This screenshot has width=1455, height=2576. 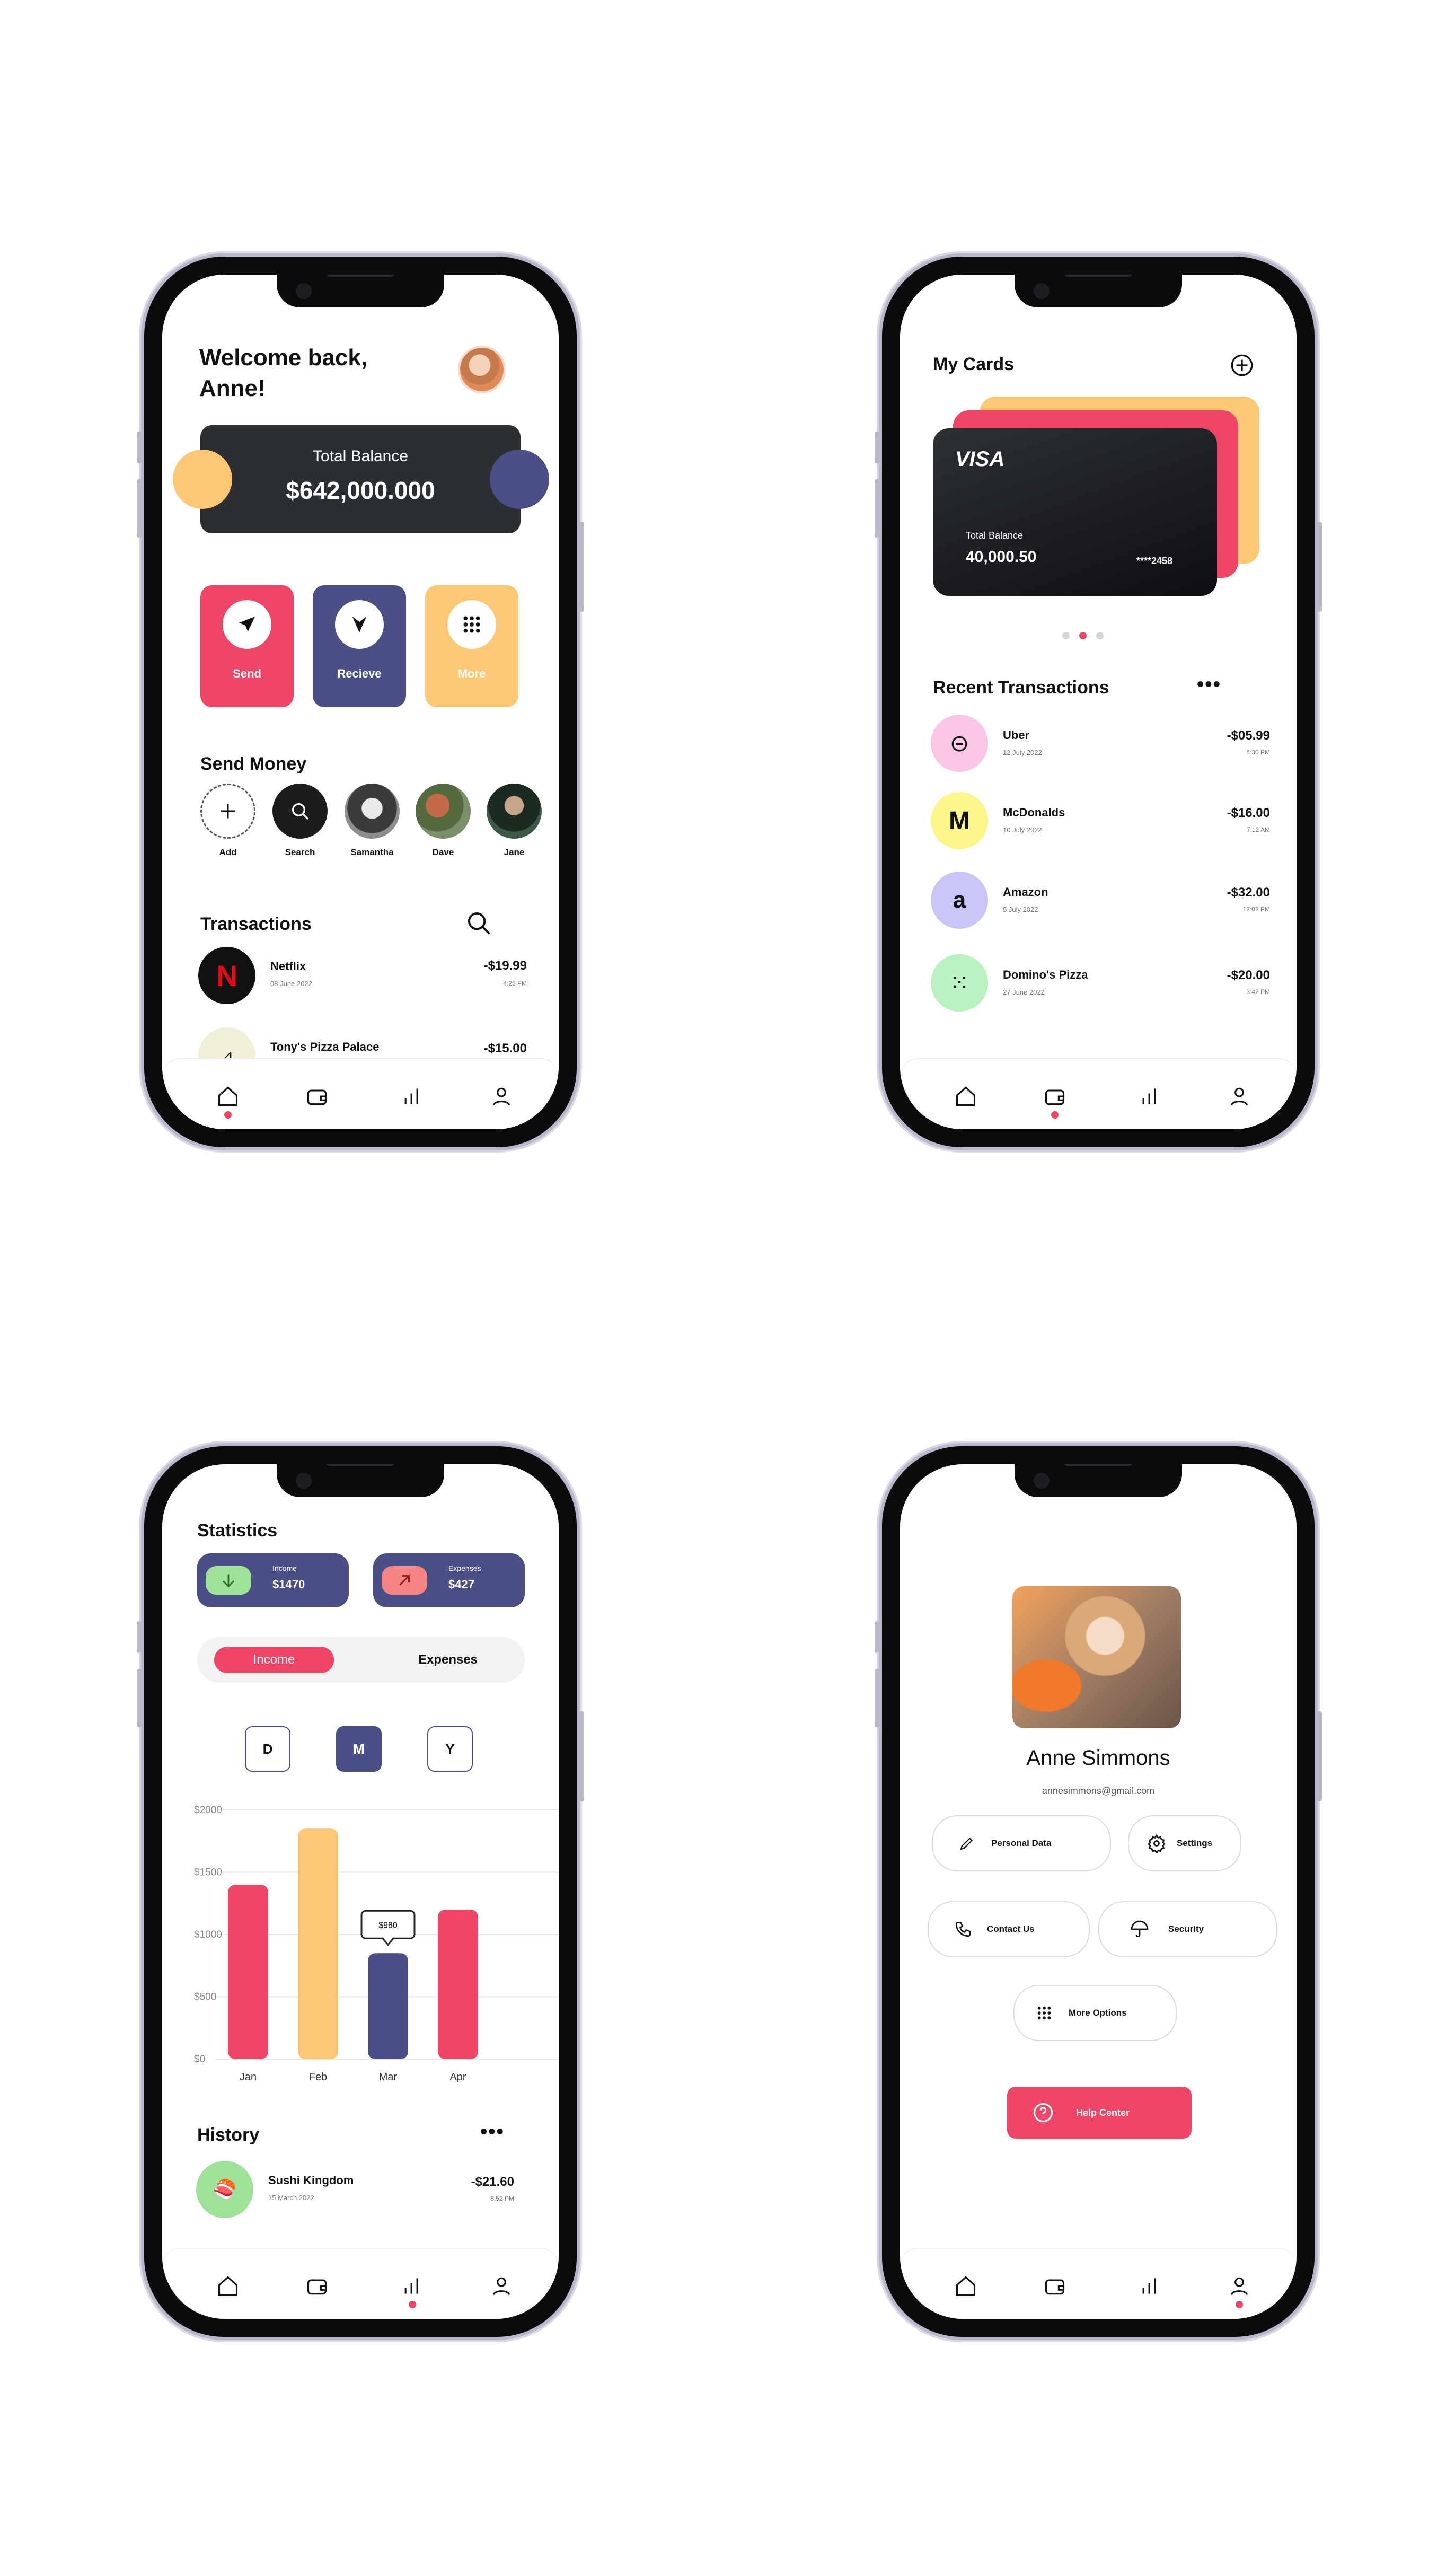 What do you see at coordinates (363, 976) in the screenshot?
I see `transaction-row: N Netflix 08 June 2022 -$19.99 4:25 PM` at bounding box center [363, 976].